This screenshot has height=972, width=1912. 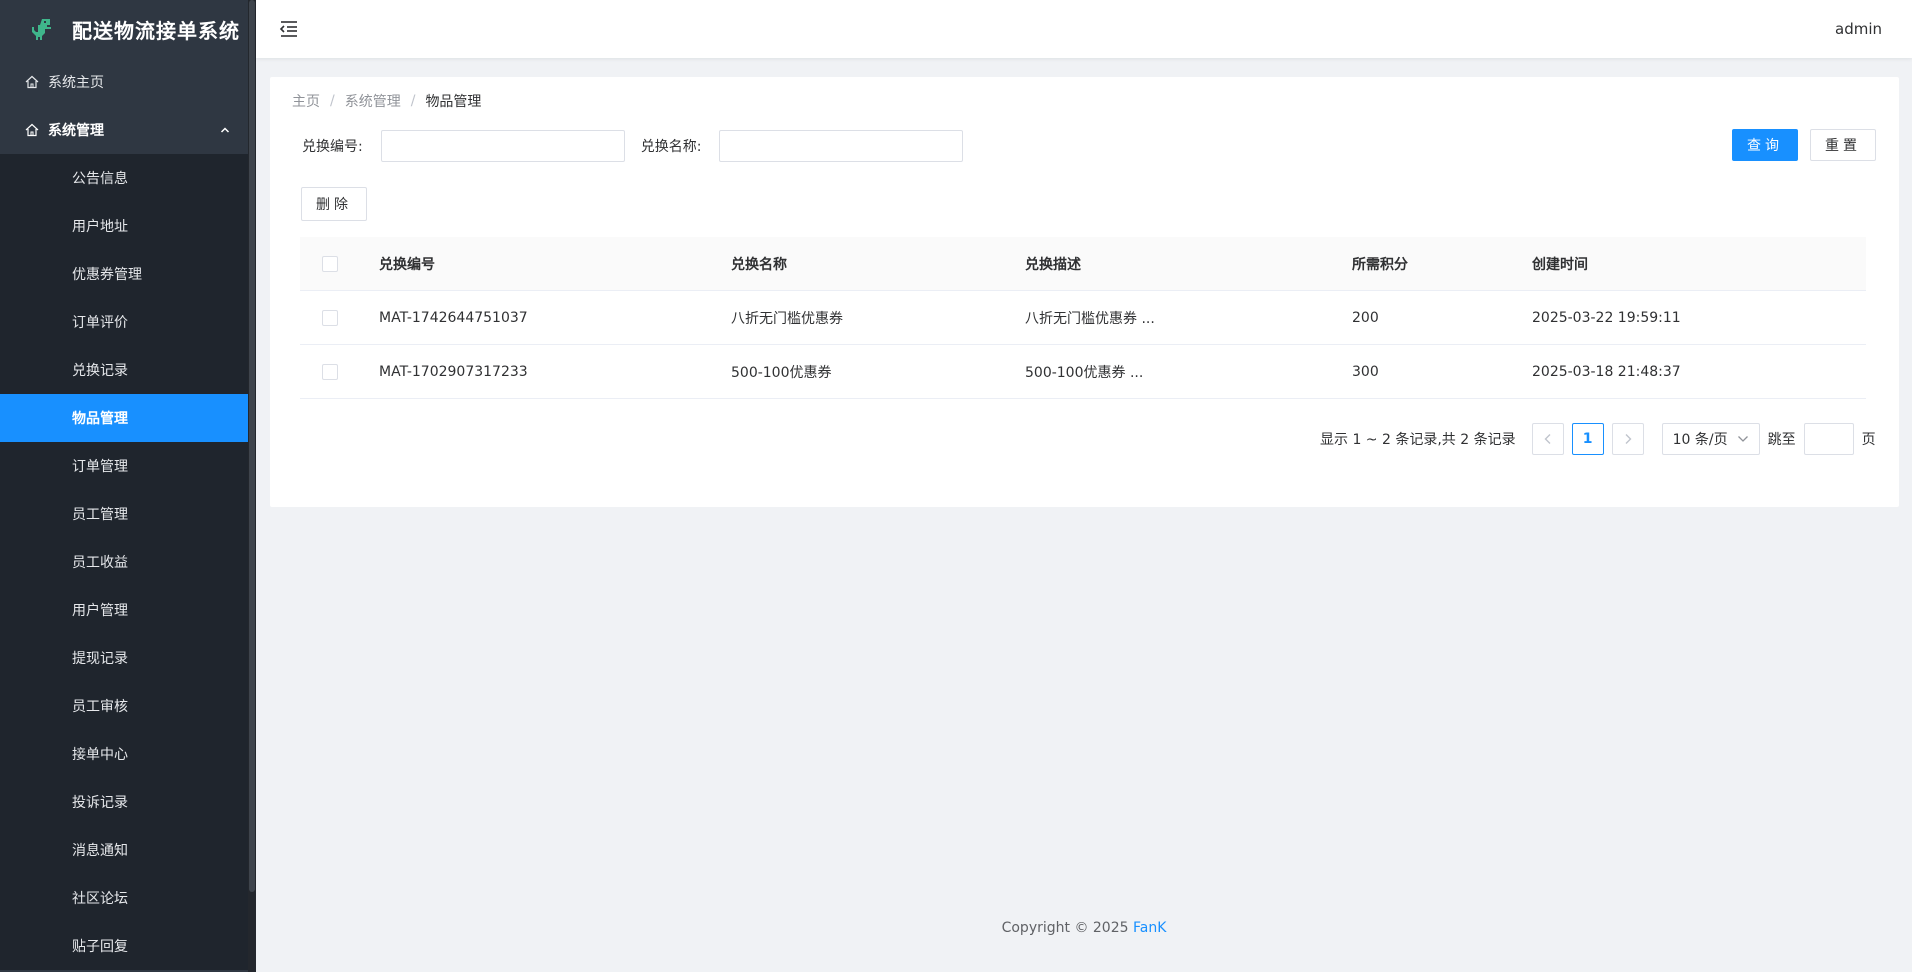 I want to click on sidebar-item: 优惠券管理, so click(x=124, y=274).